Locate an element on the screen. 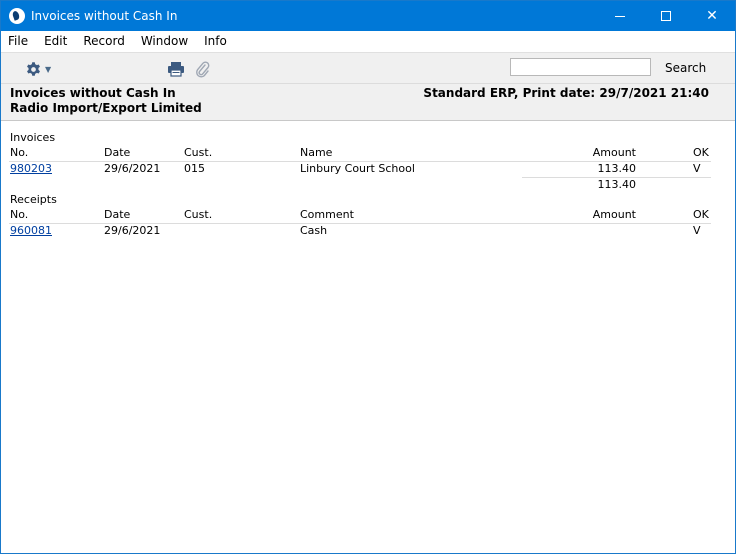 This screenshot has width=736, height=554. invoice-number-link: 980203 is located at coordinates (31, 169).